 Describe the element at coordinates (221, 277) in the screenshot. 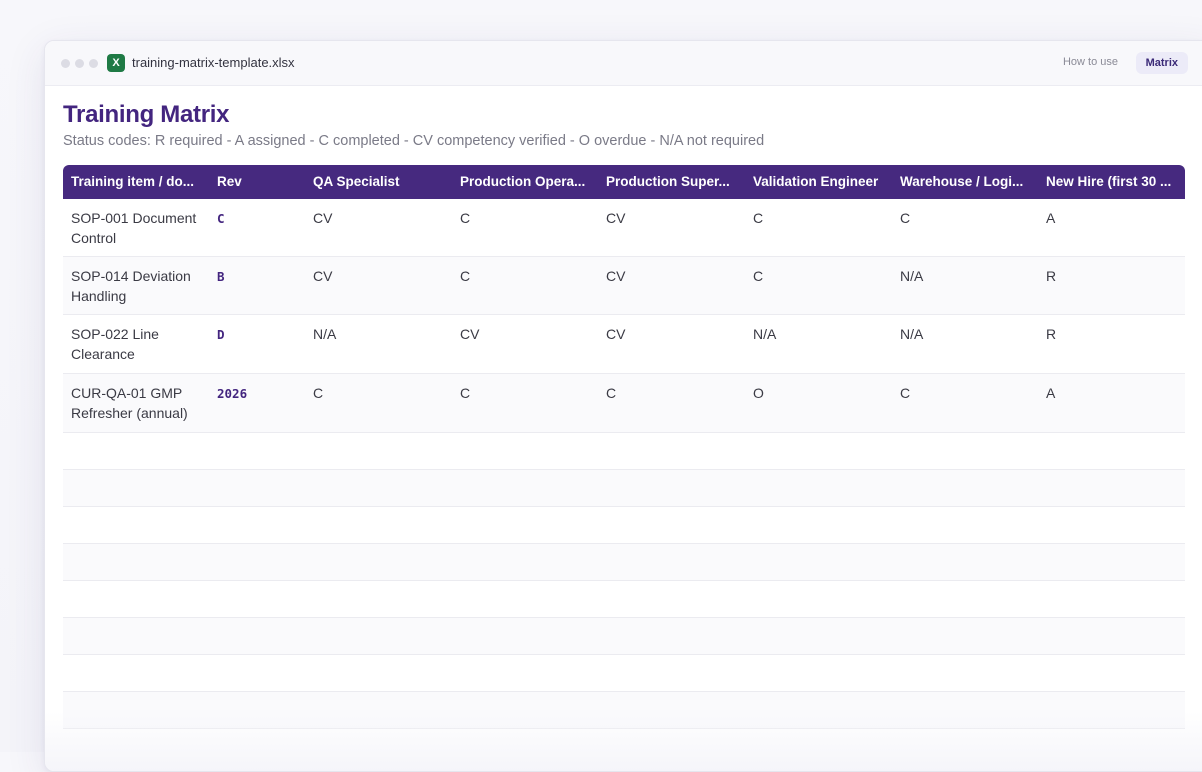

I see `rev-cell: B` at that location.